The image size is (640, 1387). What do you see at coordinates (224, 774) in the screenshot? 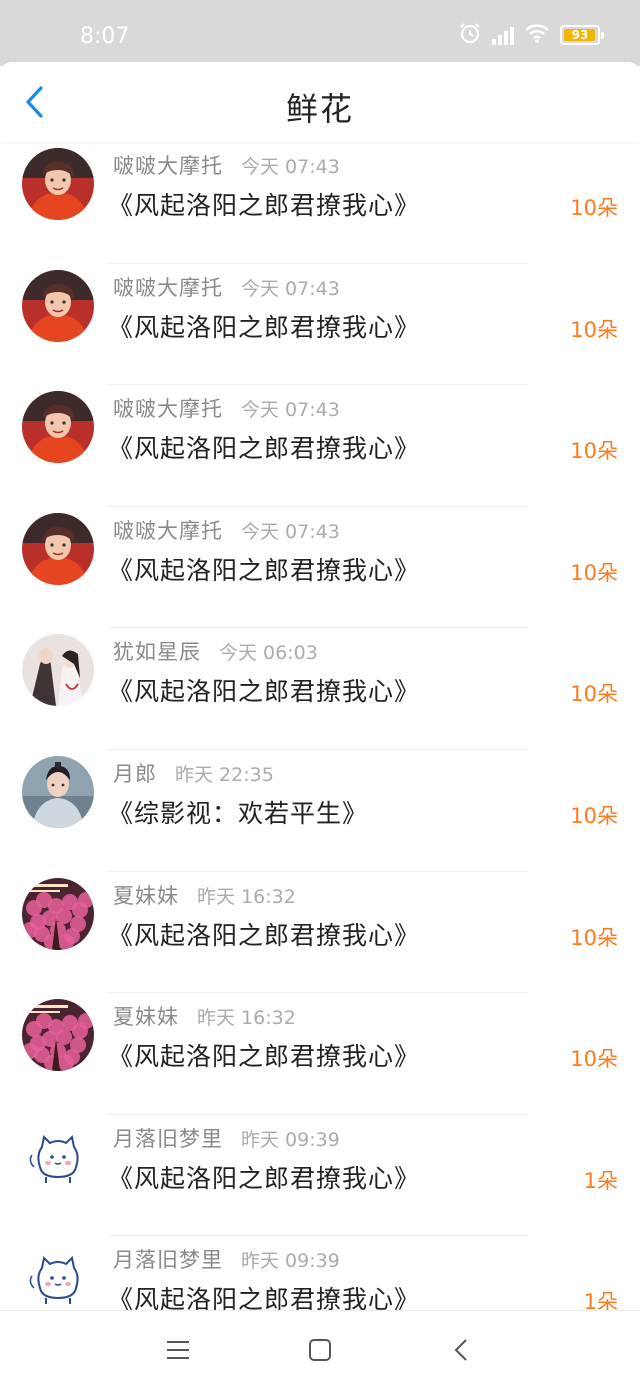
I see `gift-time: 昨天 22:35` at bounding box center [224, 774].